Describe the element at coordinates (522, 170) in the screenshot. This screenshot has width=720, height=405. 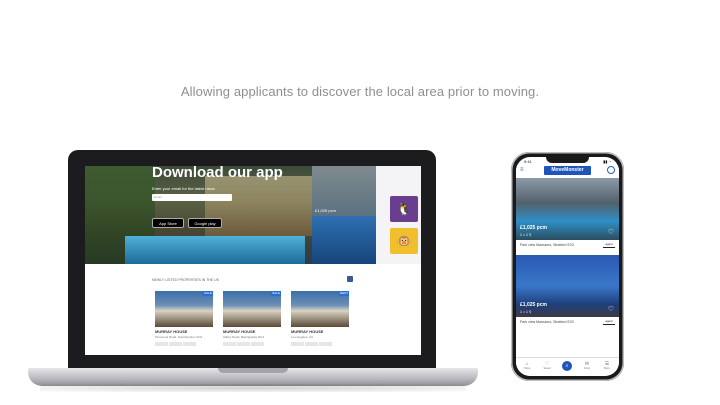
I see `menu-icon: ≡` at that location.